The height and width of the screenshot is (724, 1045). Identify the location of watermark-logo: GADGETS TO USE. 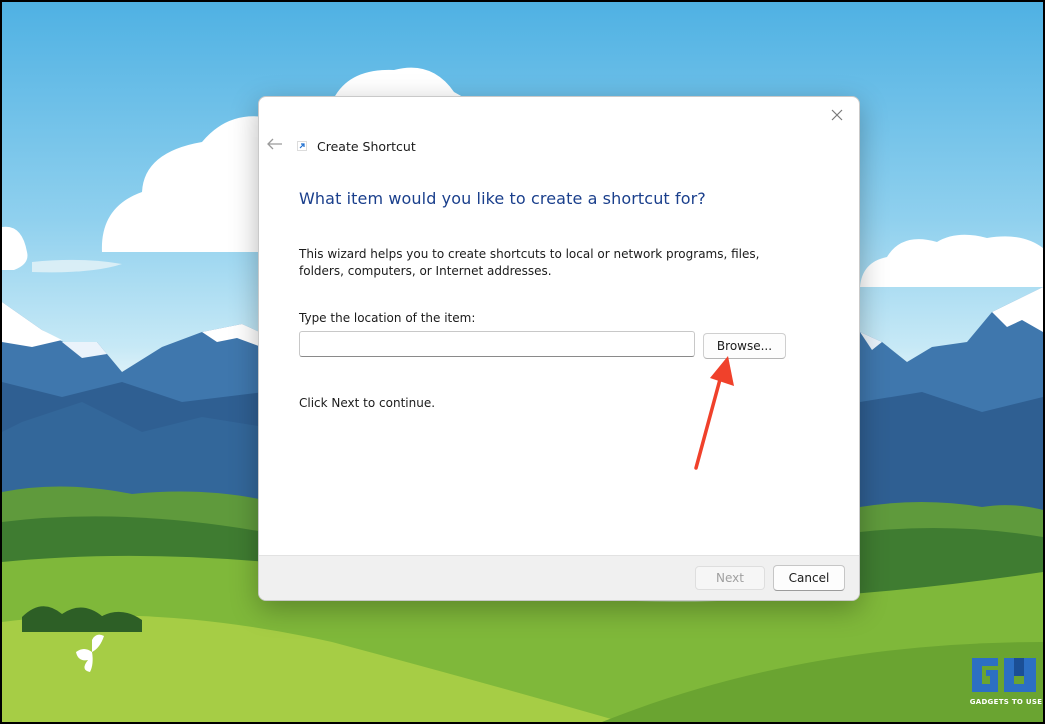
(1006, 682).